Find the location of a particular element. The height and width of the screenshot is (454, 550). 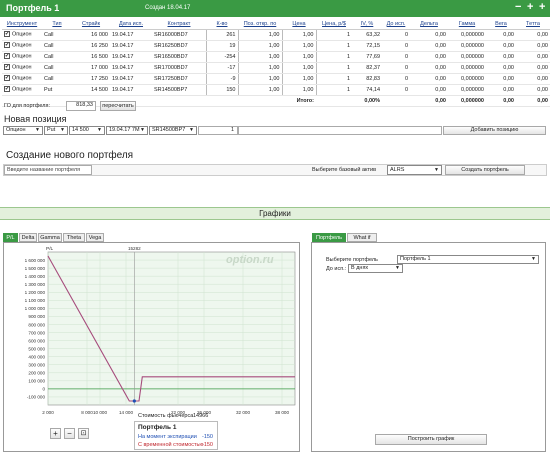

total-vega: 0,00 is located at coordinates (501, 101).